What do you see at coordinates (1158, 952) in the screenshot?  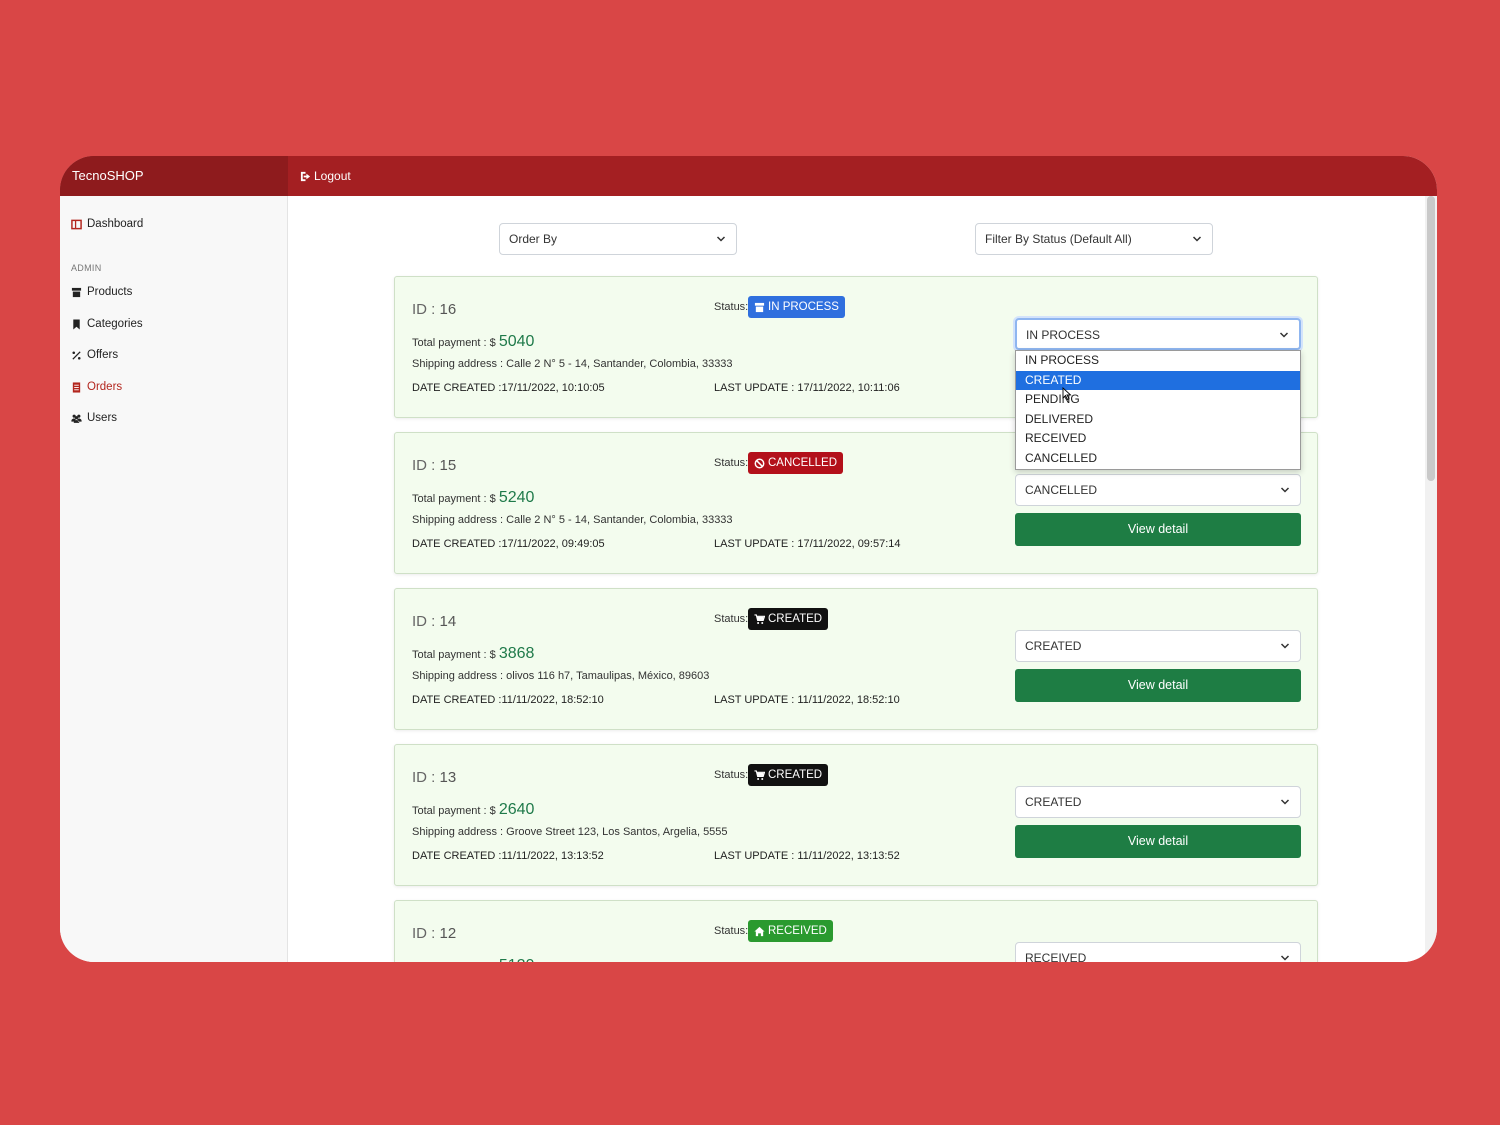 I see `order-status-select: RECEIVED` at bounding box center [1158, 952].